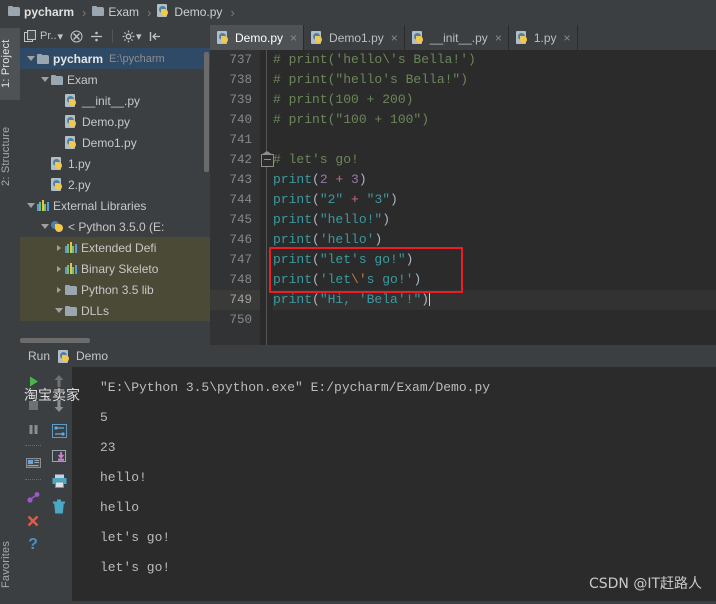 This screenshot has width=716, height=604. Describe the element at coordinates (257, 37) in the screenshot. I see `tab-demo-py: Demo.py ×` at that location.